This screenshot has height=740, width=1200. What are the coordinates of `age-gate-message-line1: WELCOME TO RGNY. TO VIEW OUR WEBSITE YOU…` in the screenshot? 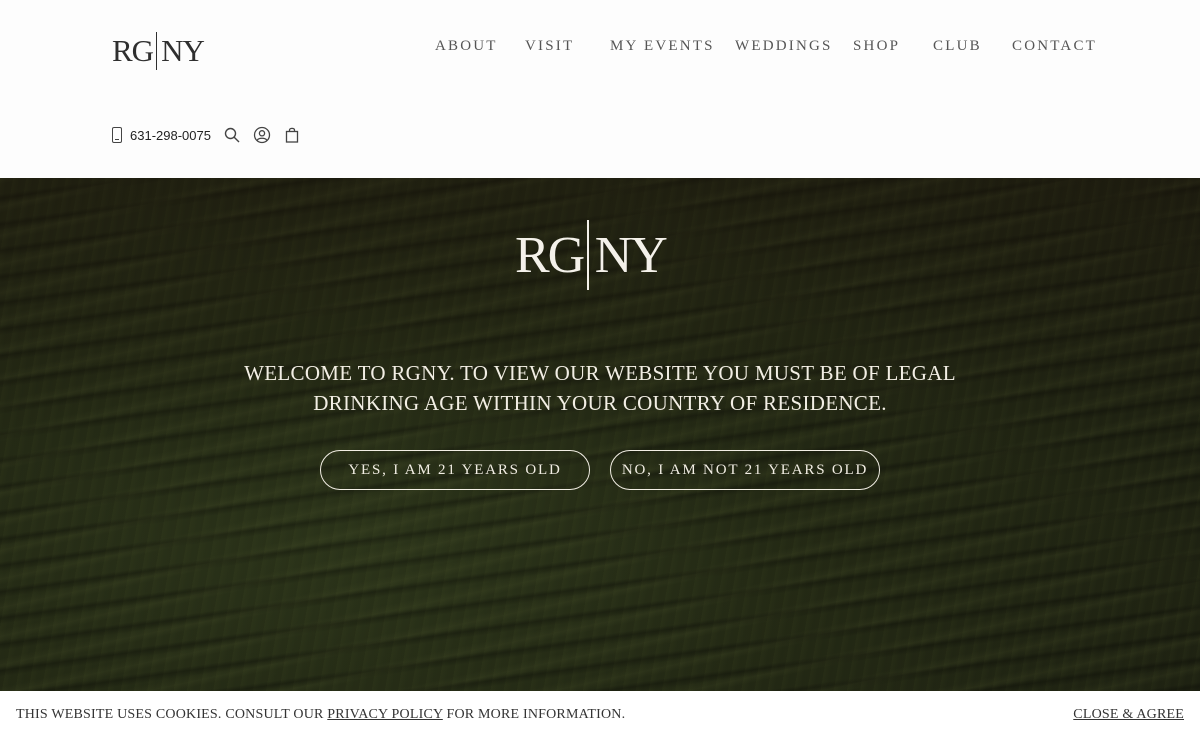 It's located at (600, 373).